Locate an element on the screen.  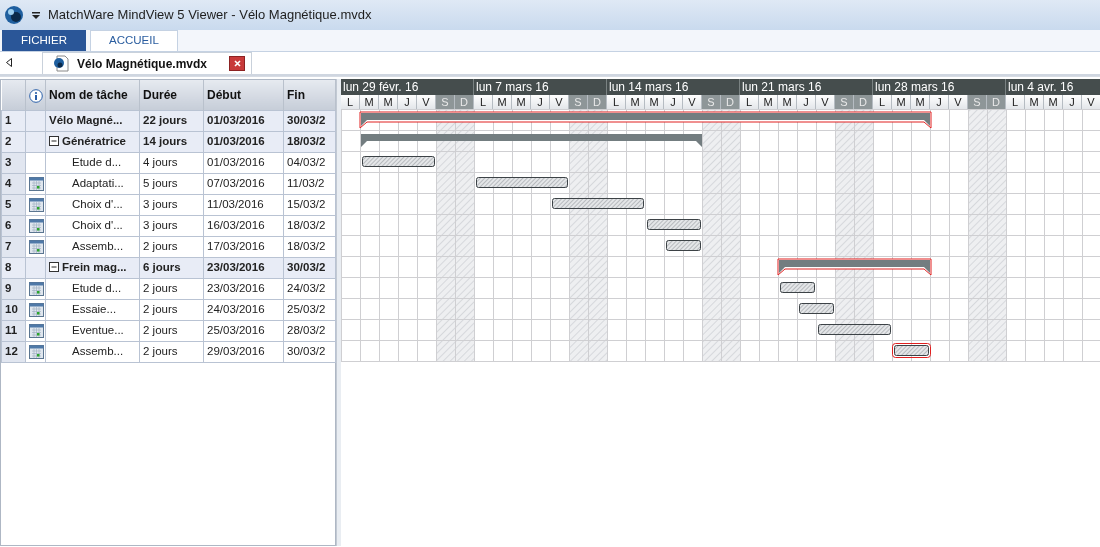
table-cell: 16/03/2016 is located at coordinates (243, 225).